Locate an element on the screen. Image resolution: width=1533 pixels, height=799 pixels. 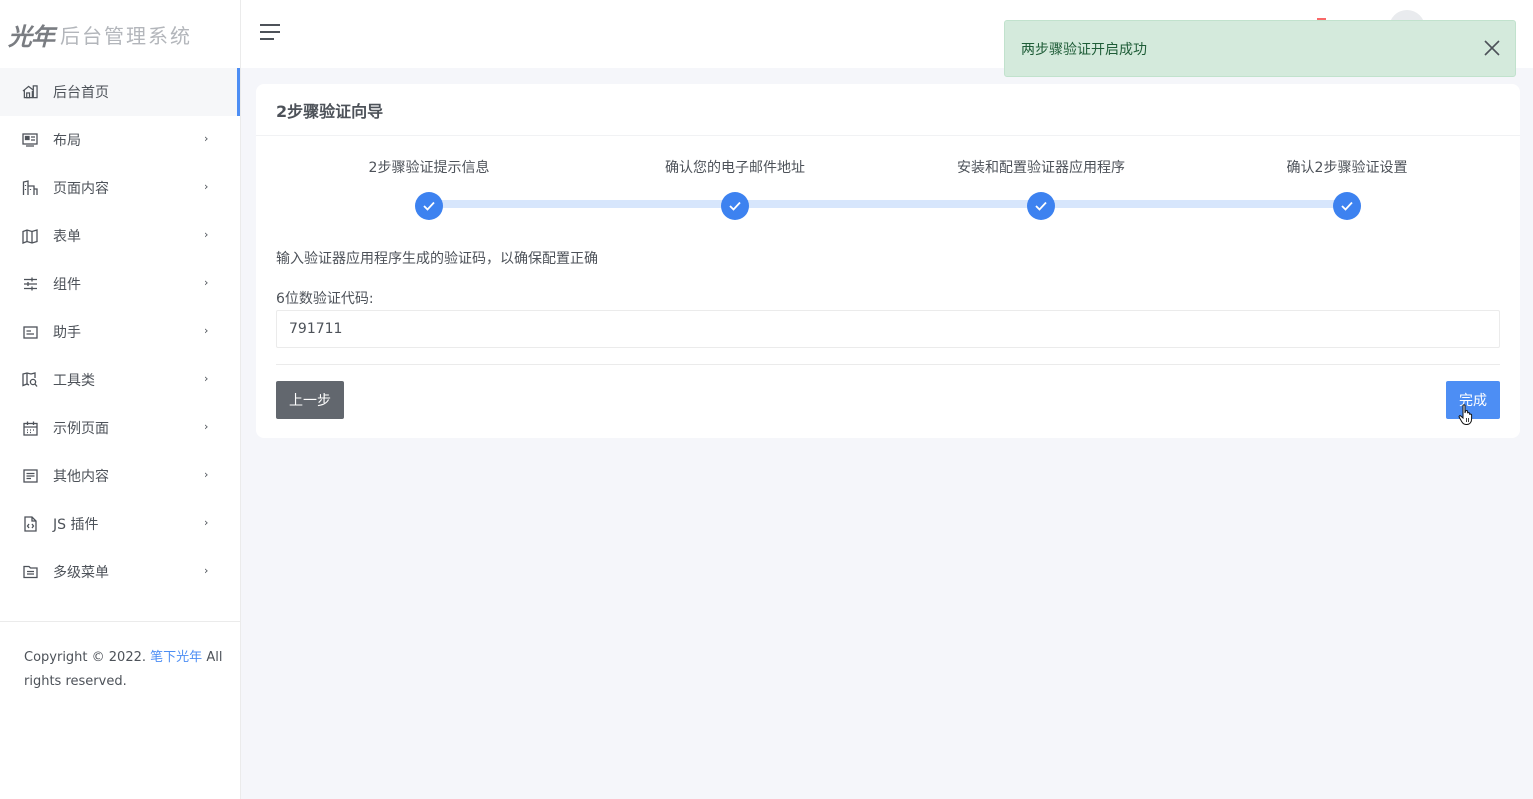
folder-icon is located at coordinates (30, 572).